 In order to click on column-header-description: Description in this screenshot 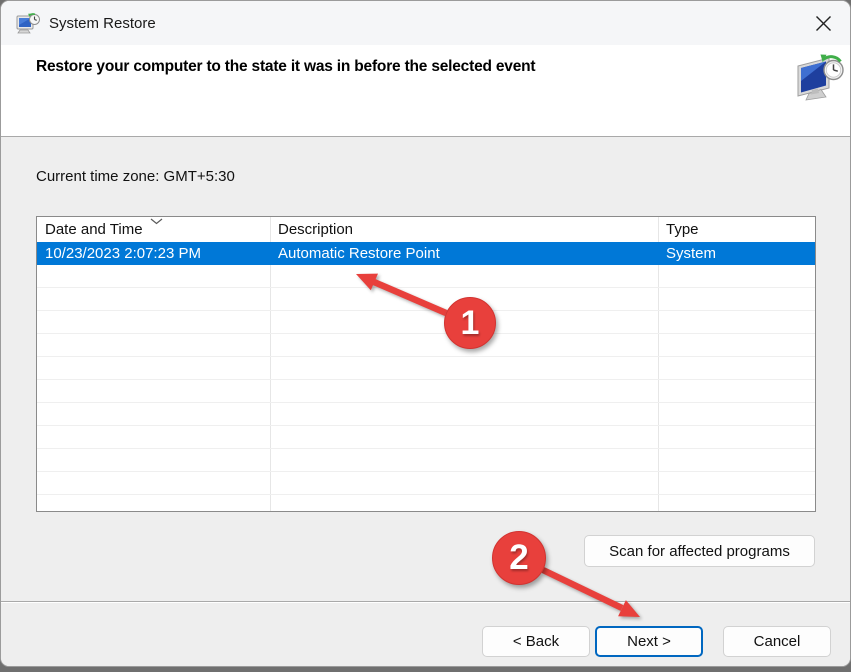, I will do `click(464, 229)`.